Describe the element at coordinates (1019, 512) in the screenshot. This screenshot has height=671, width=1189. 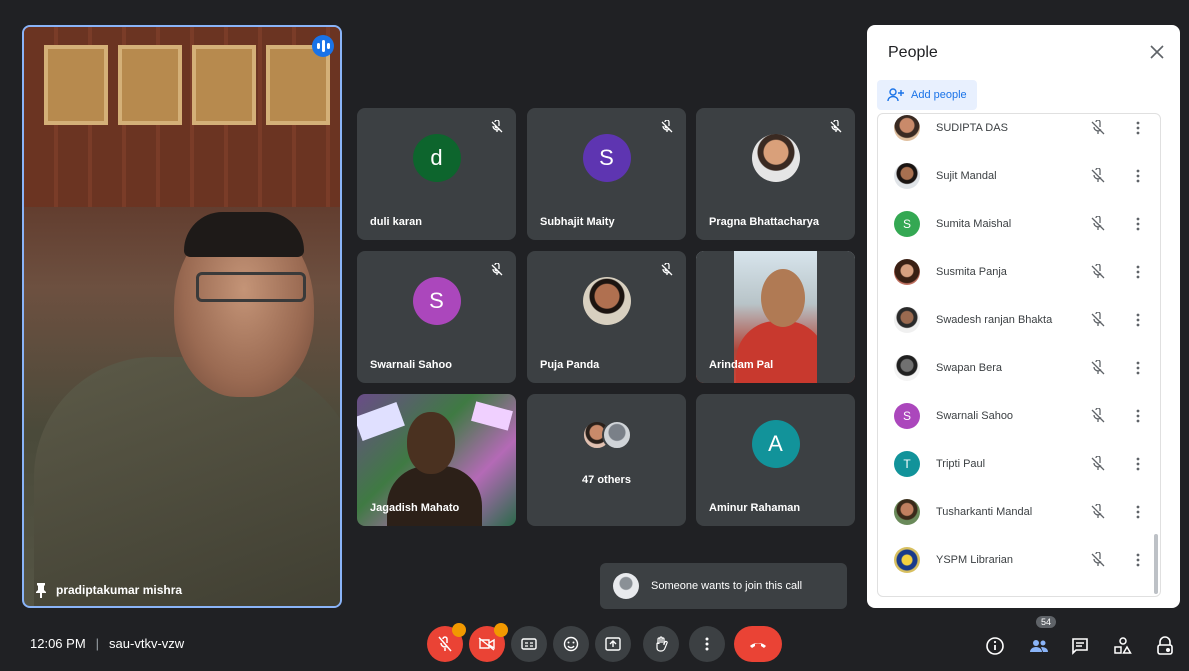
I see `list-item: Tusharkanti Mandal` at that location.